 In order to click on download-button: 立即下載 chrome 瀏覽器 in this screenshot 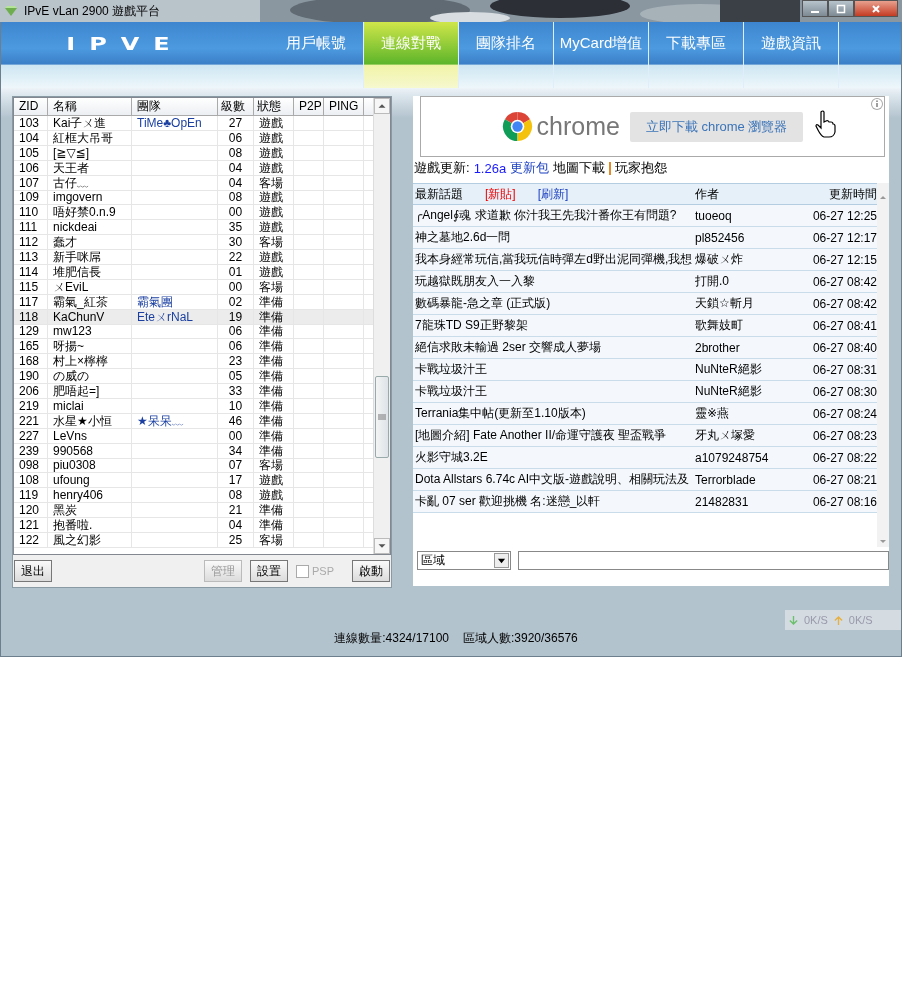, I will do `click(716, 126)`.